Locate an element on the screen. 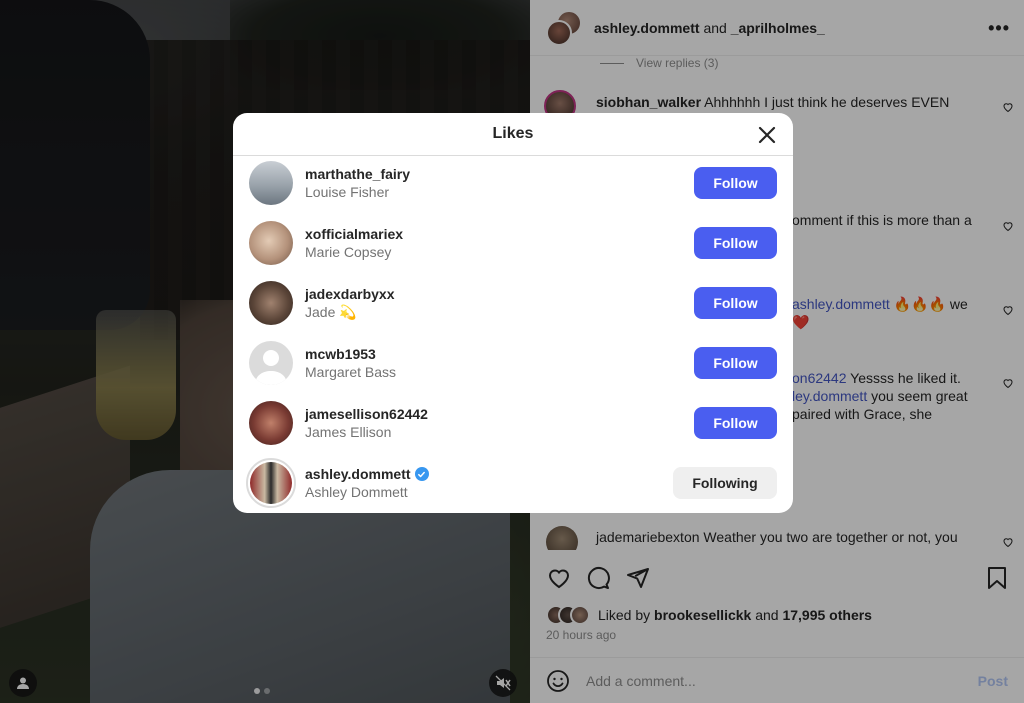  like-username: mcwb1953 is located at coordinates (350, 354).